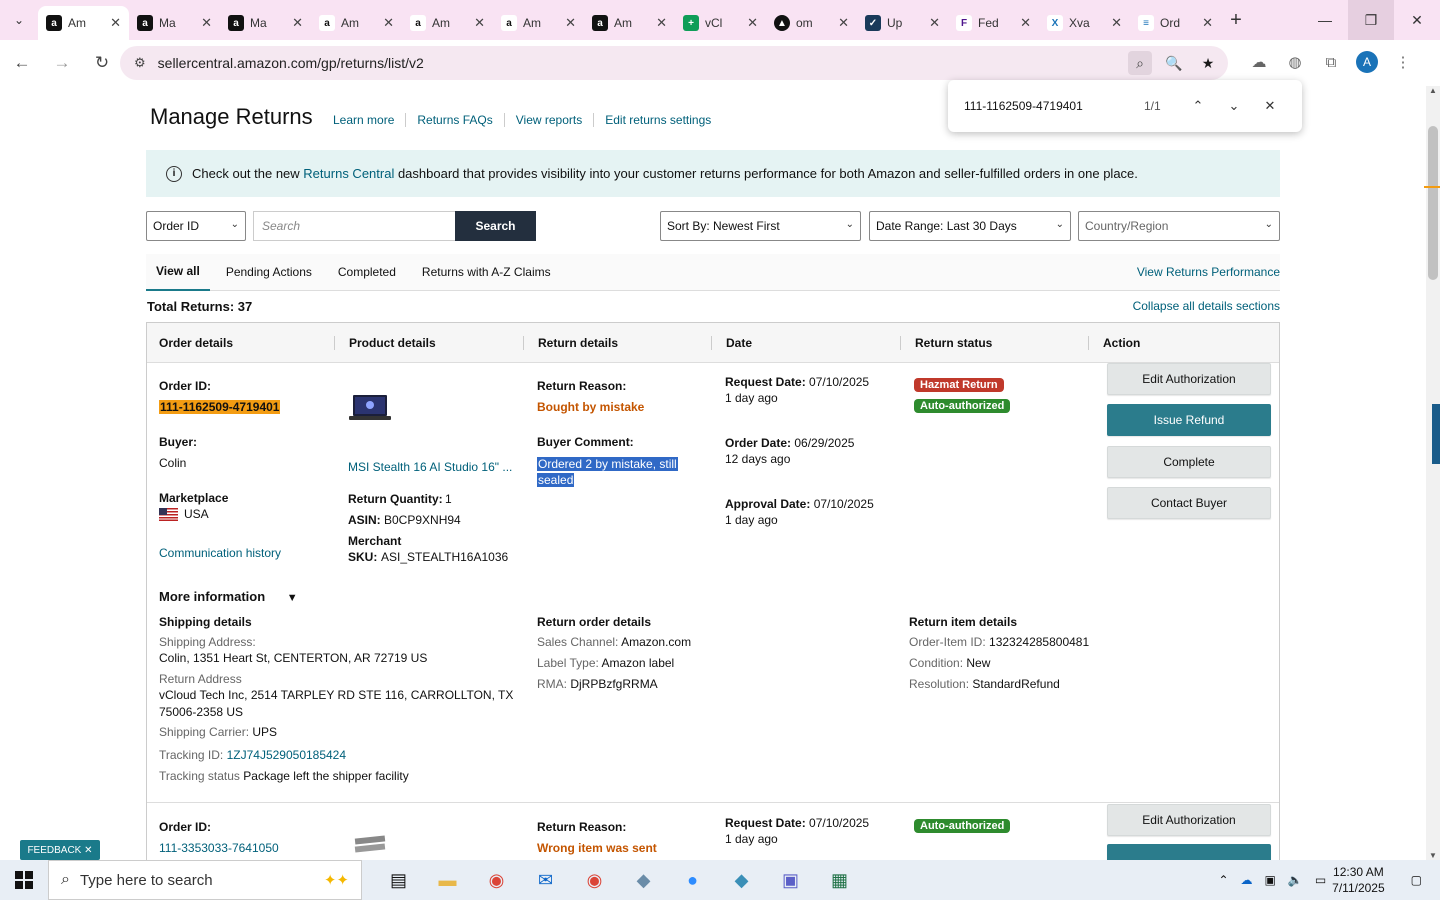 The image size is (1440, 900). Describe the element at coordinates (1371, 20) in the screenshot. I see `restore-icon: ❐` at that location.